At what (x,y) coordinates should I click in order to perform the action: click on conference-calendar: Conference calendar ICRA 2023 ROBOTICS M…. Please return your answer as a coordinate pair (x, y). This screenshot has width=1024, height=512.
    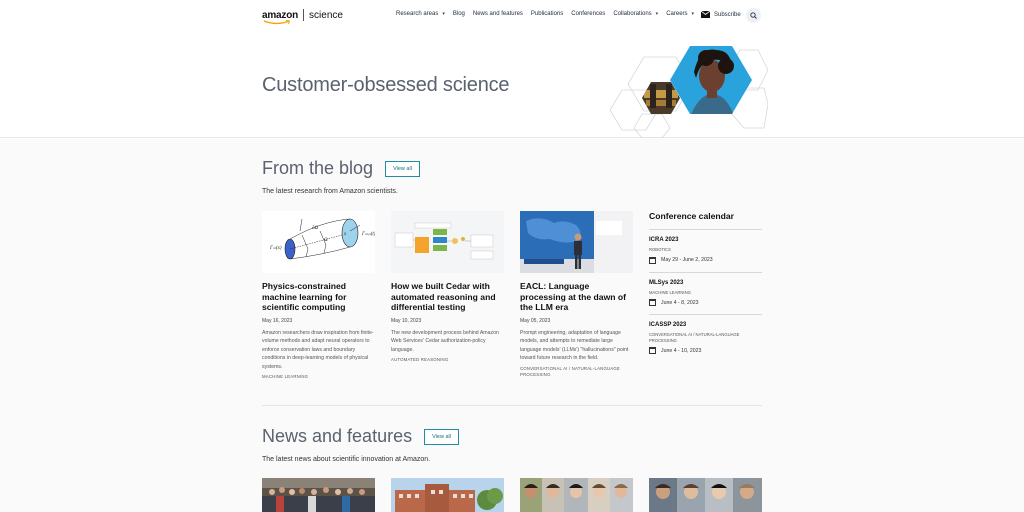
    Looking at the image, I should click on (705, 286).